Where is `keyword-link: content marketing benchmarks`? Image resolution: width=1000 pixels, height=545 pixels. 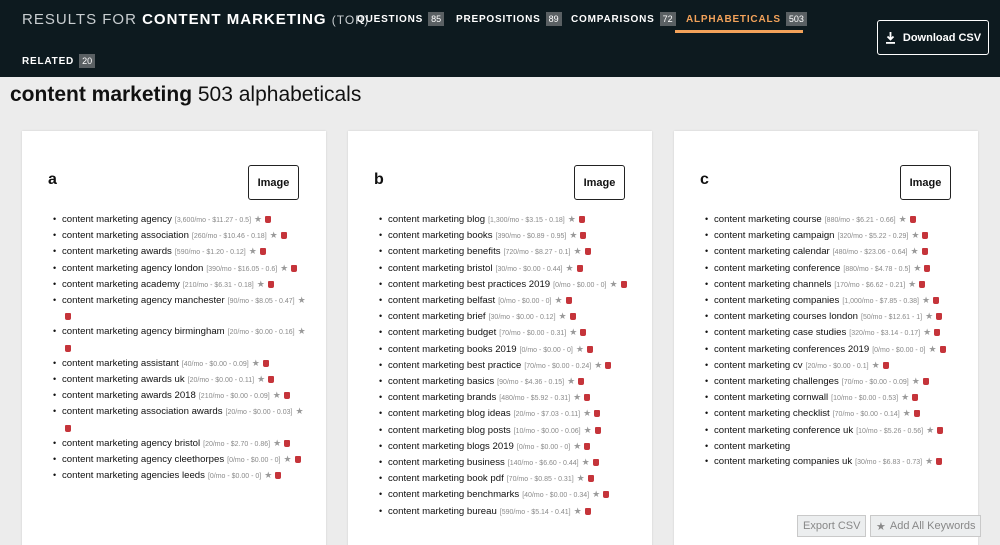 keyword-link: content marketing benchmarks is located at coordinates (453, 494).